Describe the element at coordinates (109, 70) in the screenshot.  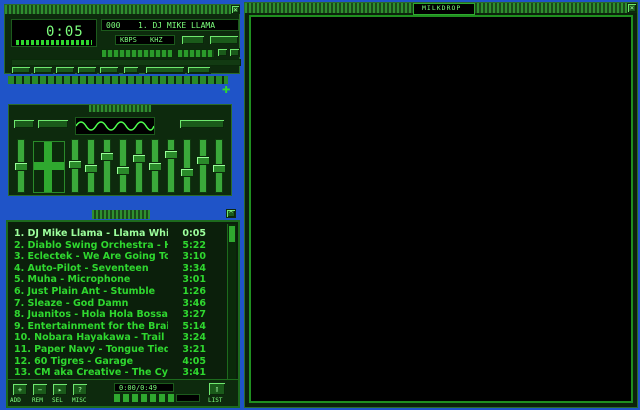
I see `next-button` at that location.